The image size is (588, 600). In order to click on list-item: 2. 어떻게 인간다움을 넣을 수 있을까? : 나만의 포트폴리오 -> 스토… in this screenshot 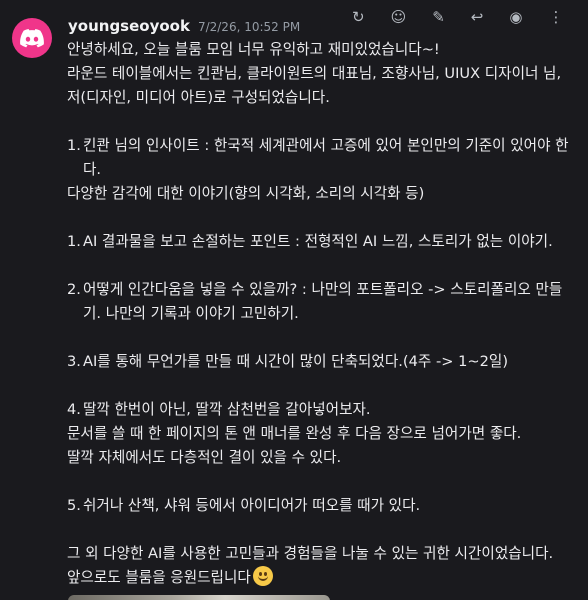, I will do `click(319, 302)`.